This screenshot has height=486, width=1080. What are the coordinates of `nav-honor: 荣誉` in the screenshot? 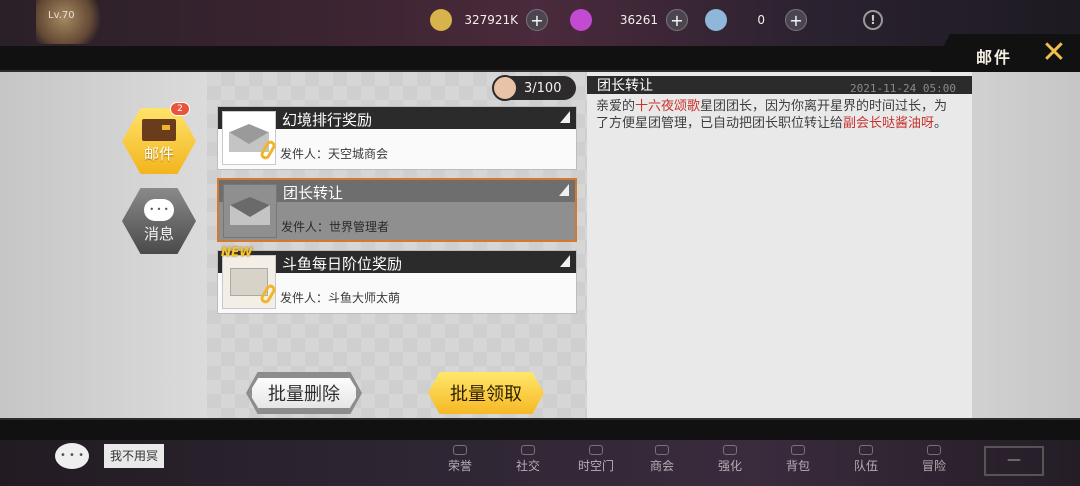 It's located at (460, 463).